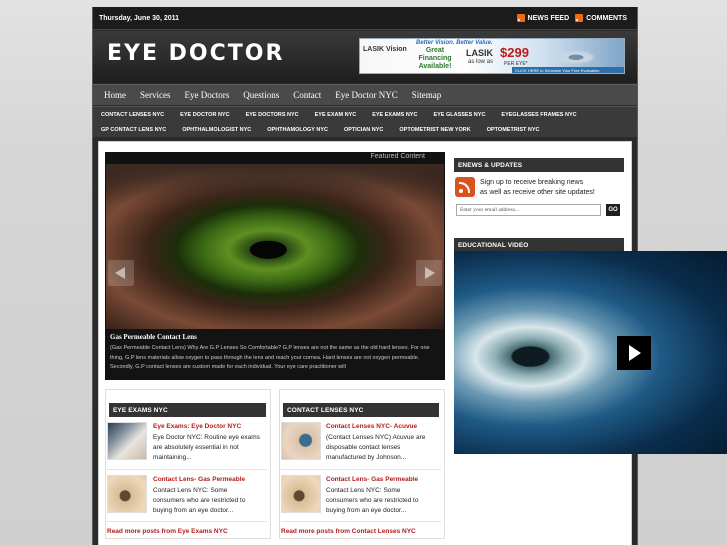  What do you see at coordinates (429, 273) in the screenshot?
I see `slider-next-arrow-icon` at bounding box center [429, 273].